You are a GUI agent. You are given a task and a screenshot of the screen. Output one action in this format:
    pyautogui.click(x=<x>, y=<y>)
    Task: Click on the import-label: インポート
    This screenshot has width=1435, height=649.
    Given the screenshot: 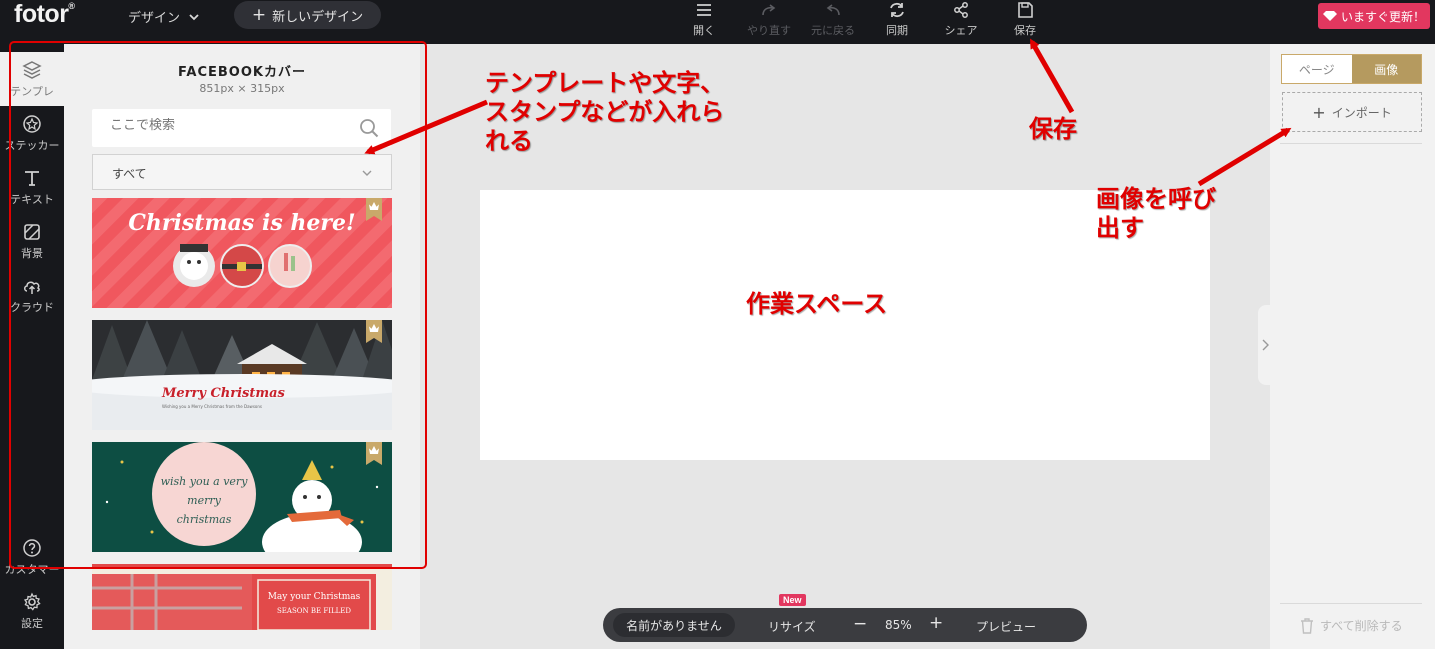 What is the action you would take?
    pyautogui.click(x=1361, y=112)
    